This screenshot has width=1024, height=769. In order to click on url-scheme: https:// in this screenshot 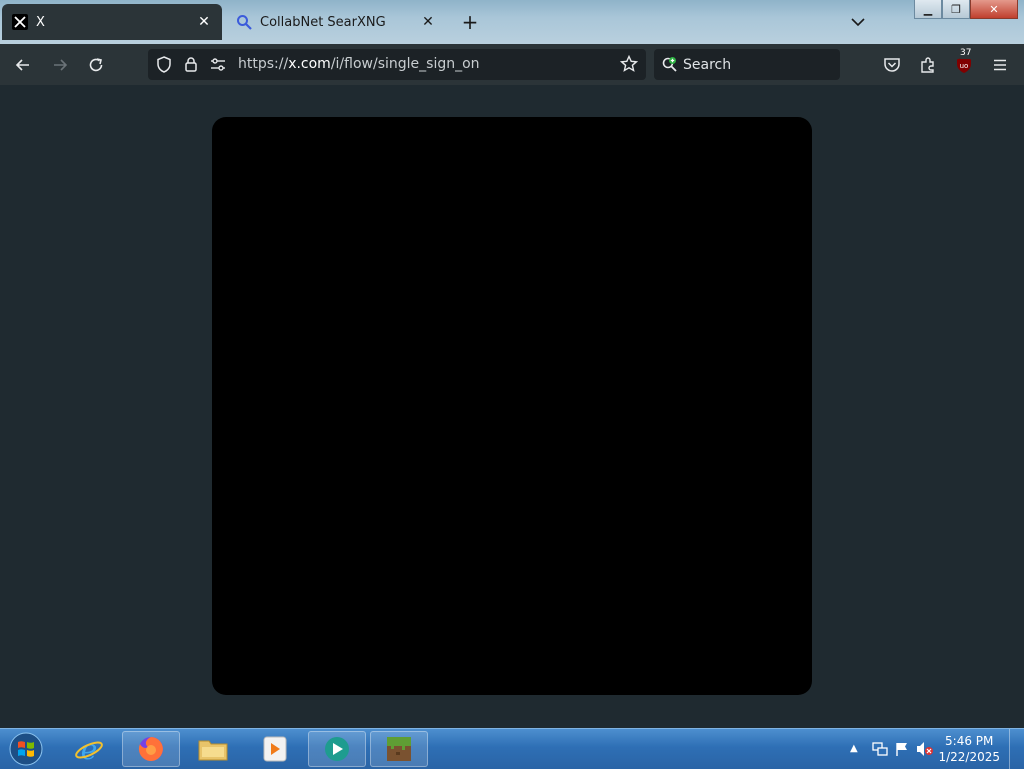, I will do `click(263, 64)`.